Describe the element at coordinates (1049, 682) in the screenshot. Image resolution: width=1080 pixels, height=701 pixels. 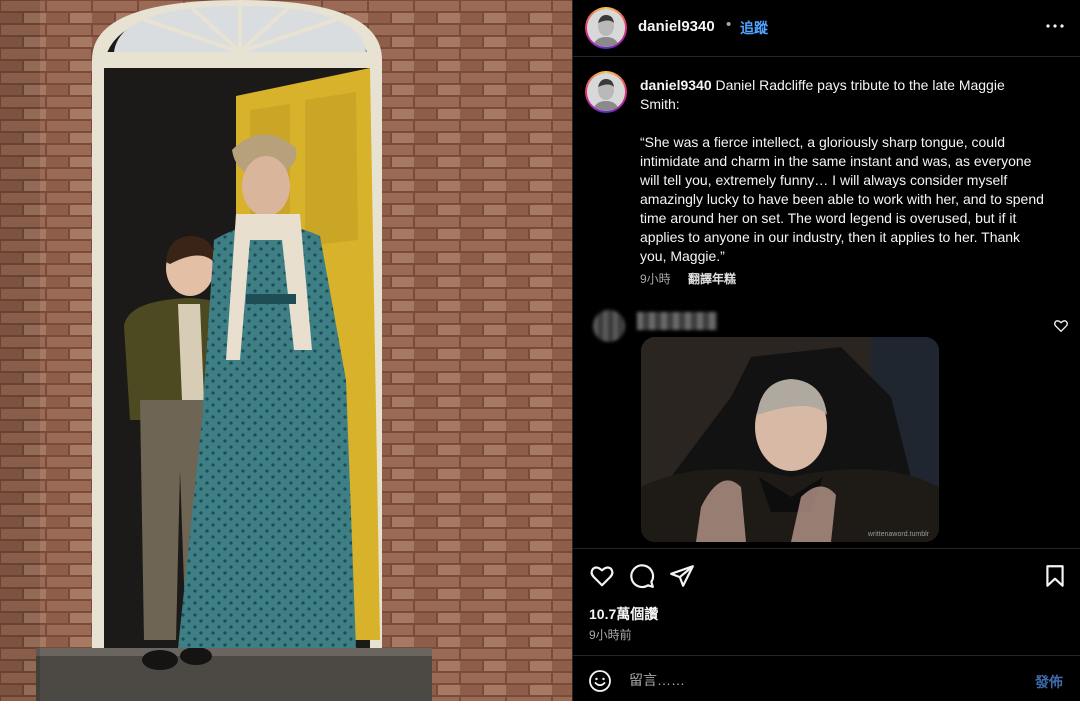
I see `post-comment-button: 發佈` at that location.